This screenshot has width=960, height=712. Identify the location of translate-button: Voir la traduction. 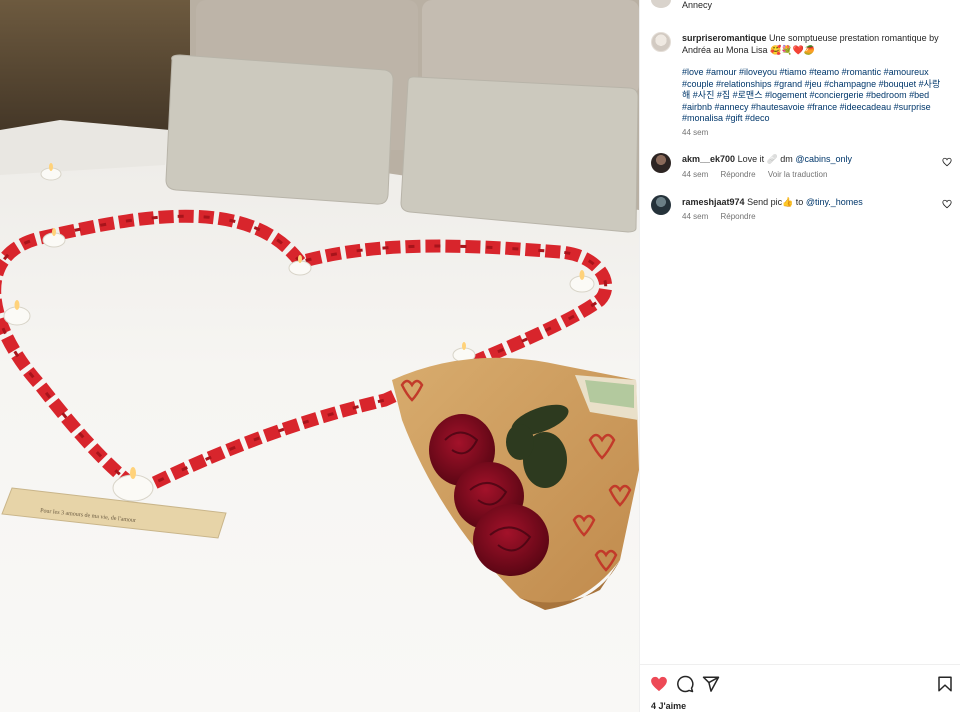
(798, 174).